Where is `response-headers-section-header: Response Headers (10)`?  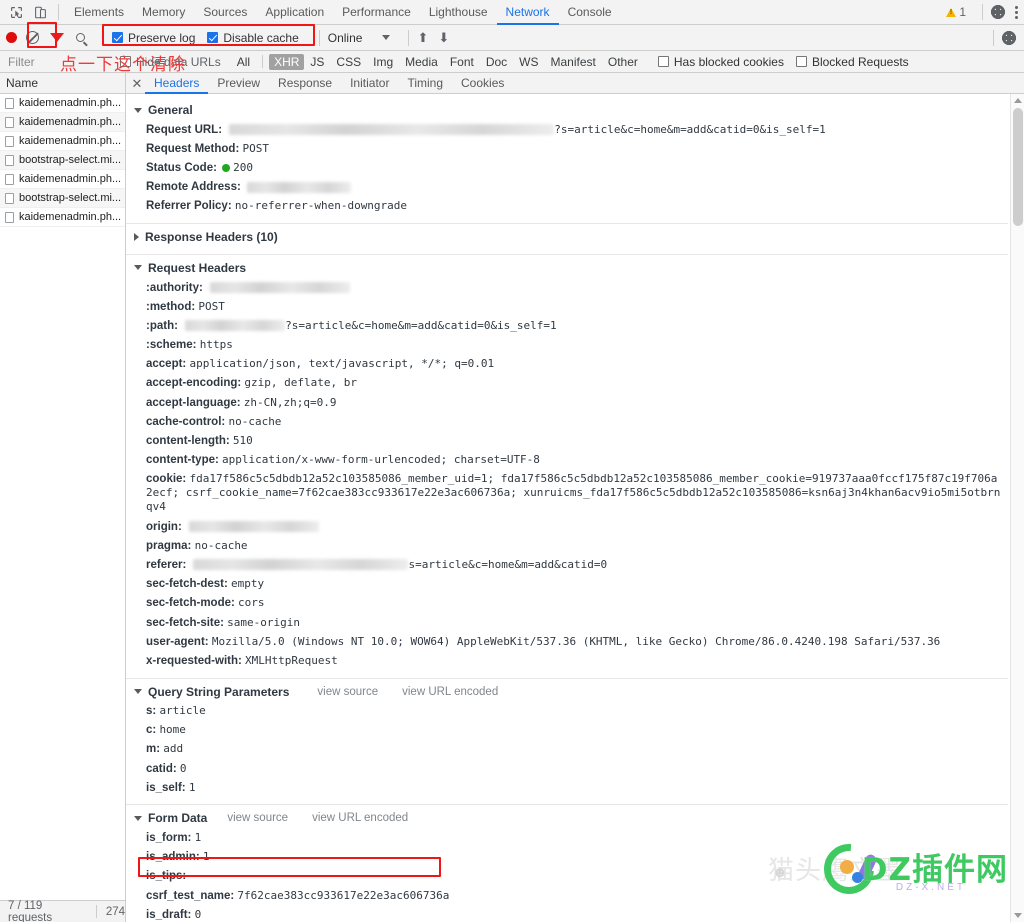
response-headers-section-header: Response Headers (10) is located at coordinates (567, 237).